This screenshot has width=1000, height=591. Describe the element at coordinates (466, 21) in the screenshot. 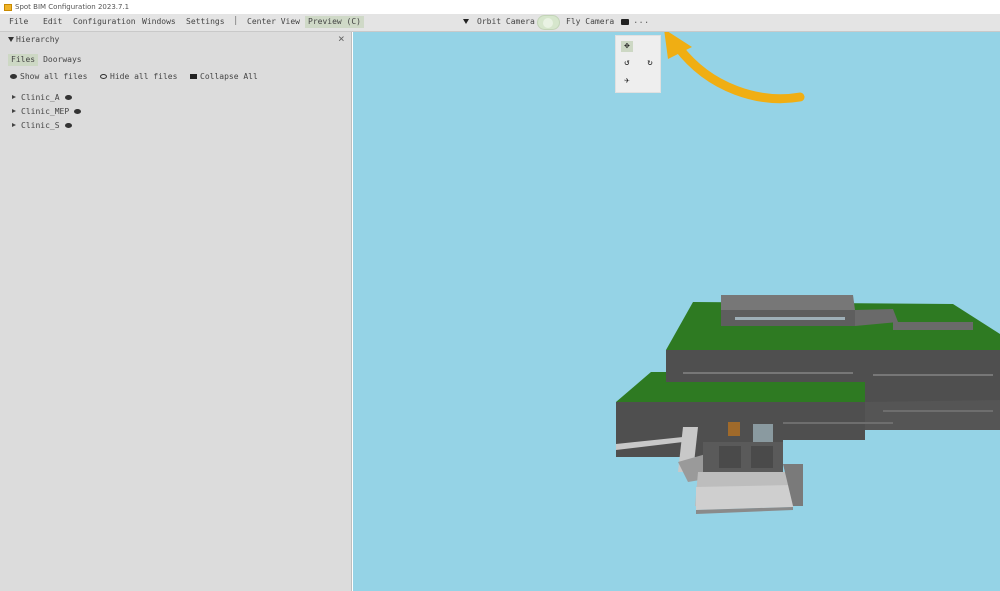

I see `orbit-dropdown-icon` at that location.